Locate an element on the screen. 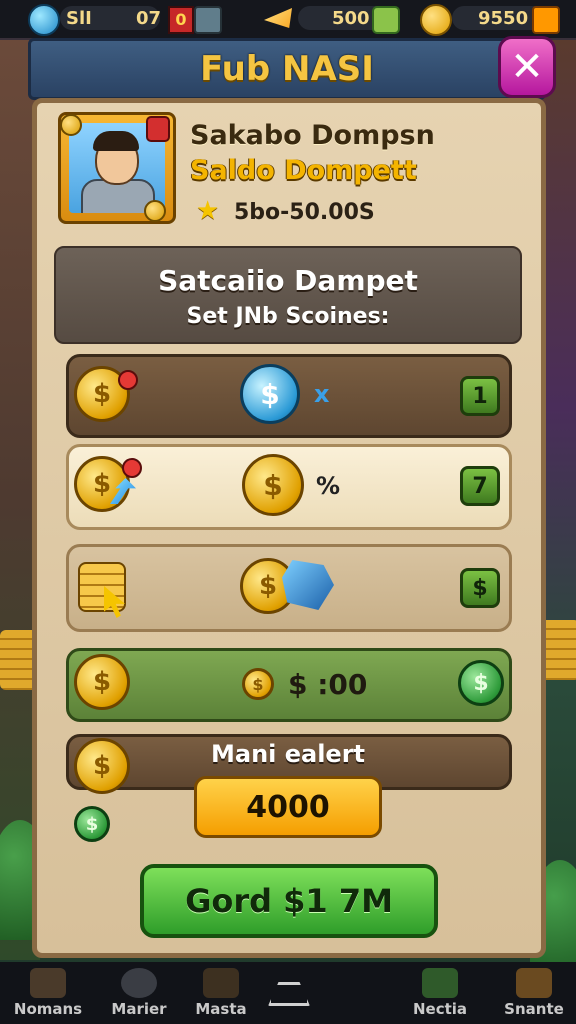 Image resolution: width=576 pixels, height=1024 pixels. blue-coin-icon: $ is located at coordinates (270, 394).